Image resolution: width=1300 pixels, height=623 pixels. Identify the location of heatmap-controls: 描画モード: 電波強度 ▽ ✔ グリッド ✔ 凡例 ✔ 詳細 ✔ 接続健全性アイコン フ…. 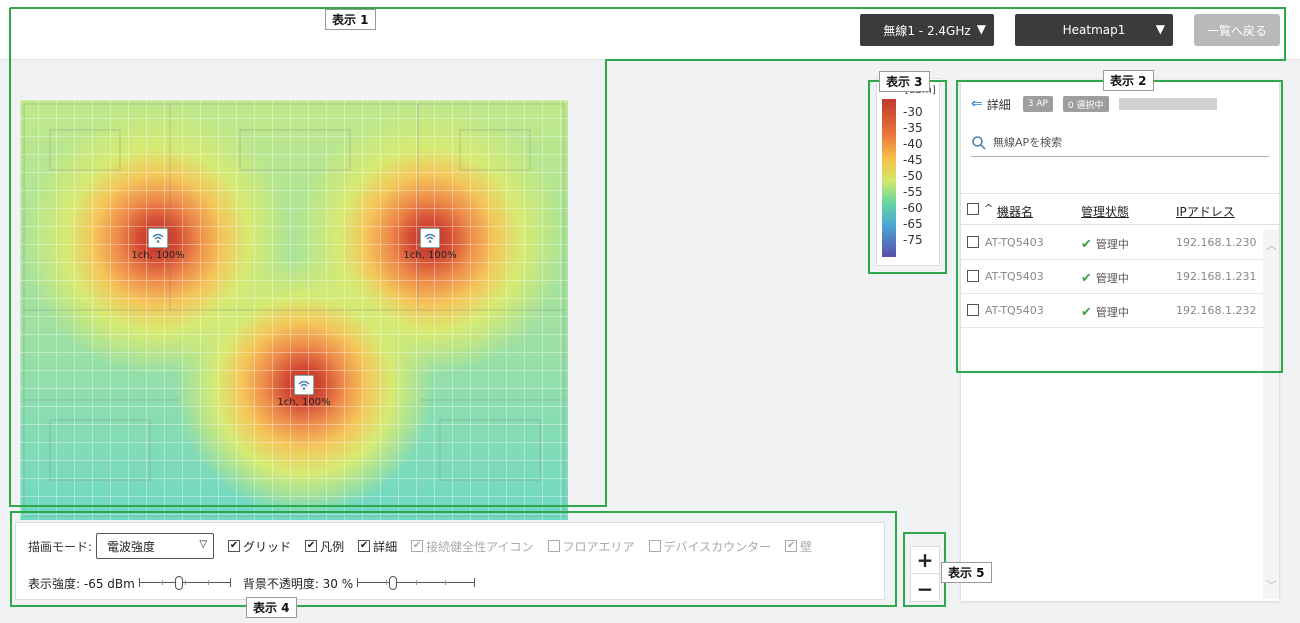
(450, 561).